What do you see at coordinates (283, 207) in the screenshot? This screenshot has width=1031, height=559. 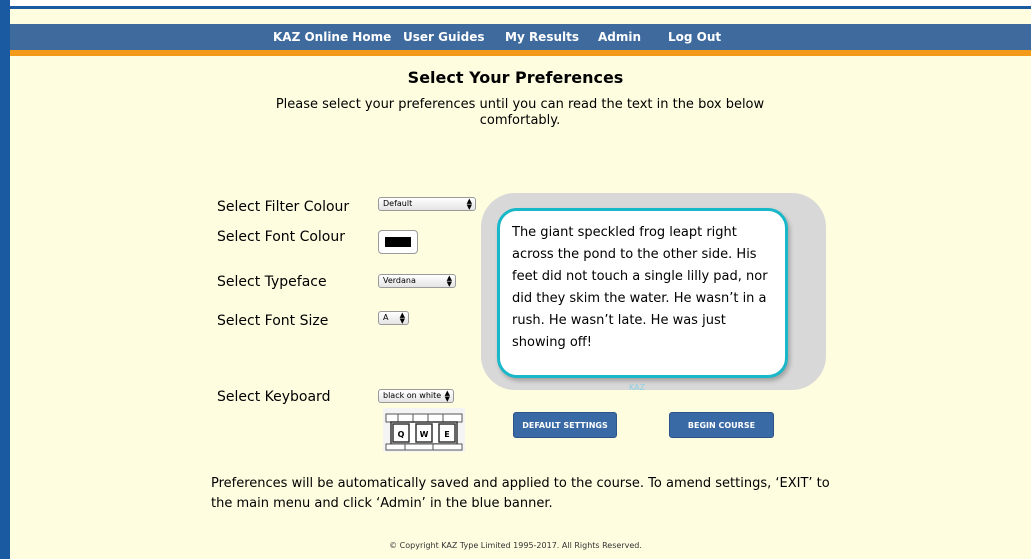 I see `filter-colour-label: Select Filter Colour` at bounding box center [283, 207].